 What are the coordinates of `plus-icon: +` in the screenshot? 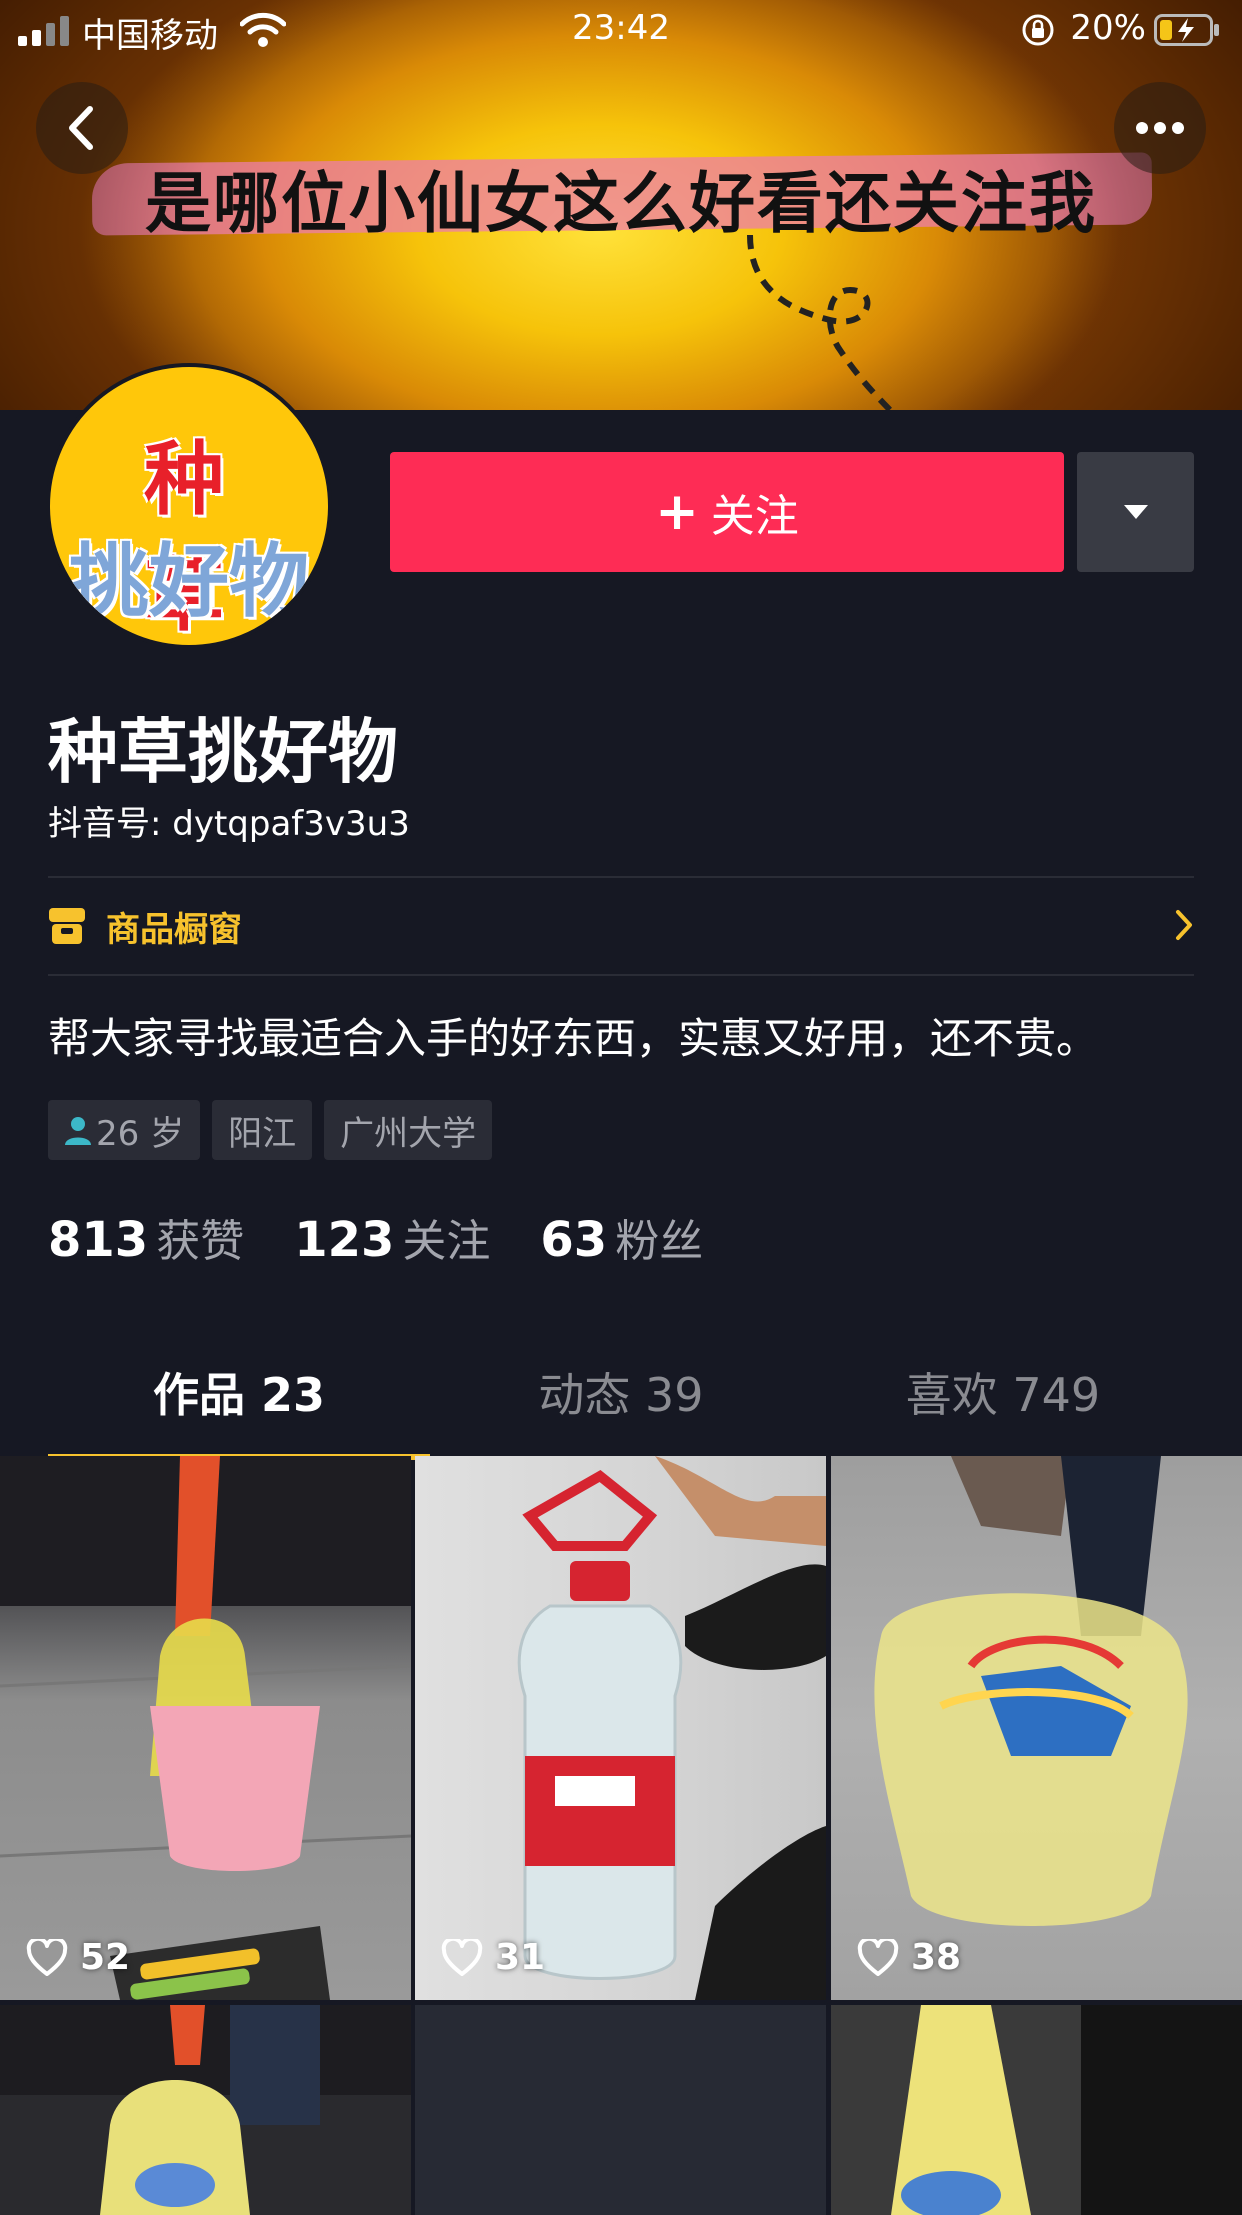 It's located at (677, 512).